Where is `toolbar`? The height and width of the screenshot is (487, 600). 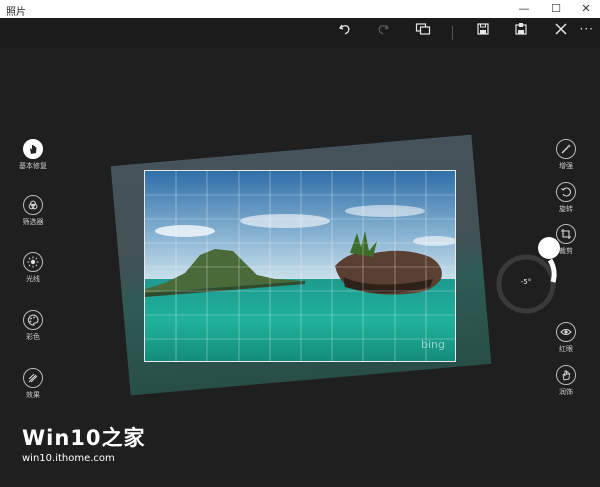
toolbar is located at coordinates (300, 33).